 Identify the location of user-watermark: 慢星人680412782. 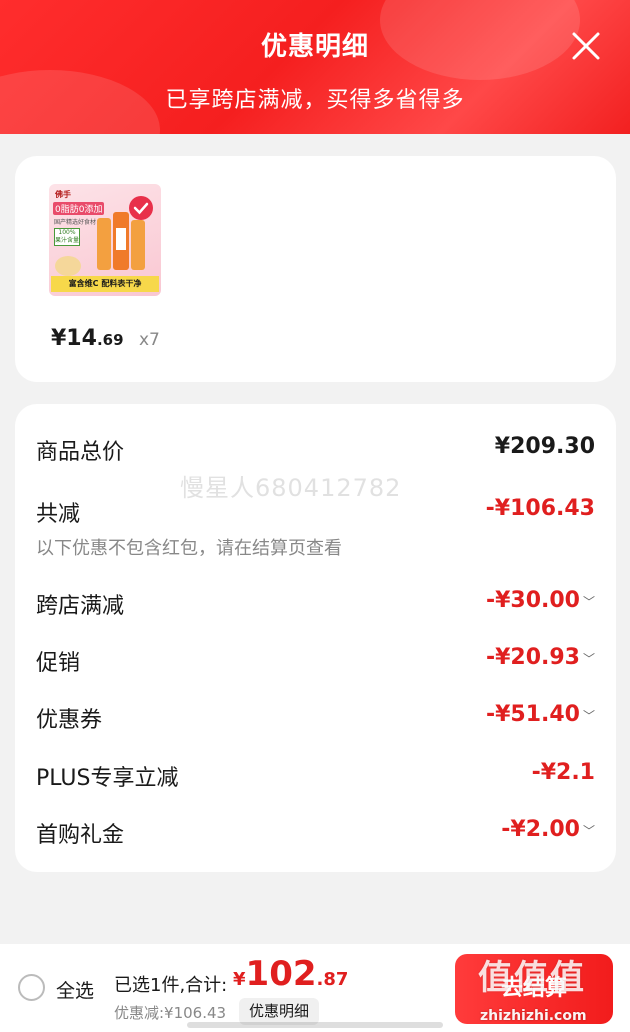
(291, 488).